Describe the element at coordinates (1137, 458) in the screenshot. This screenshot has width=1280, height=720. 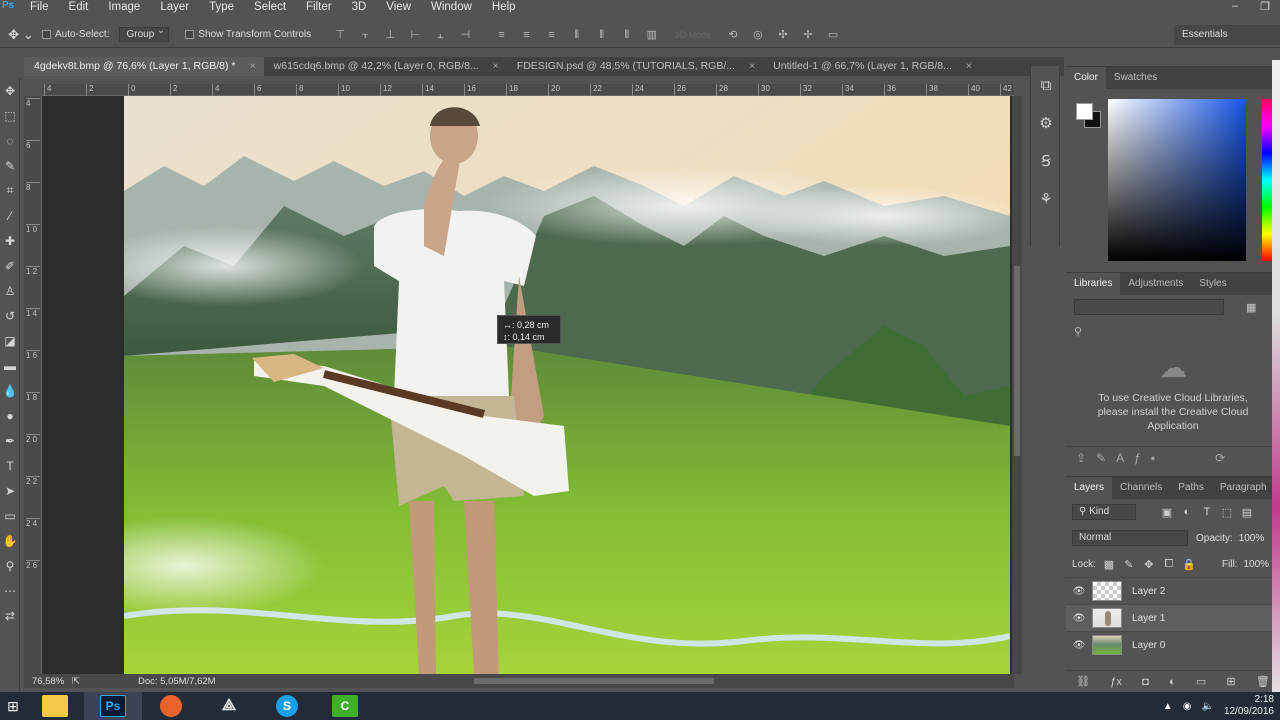
I see `add-layer-style-icon: ƒ` at that location.